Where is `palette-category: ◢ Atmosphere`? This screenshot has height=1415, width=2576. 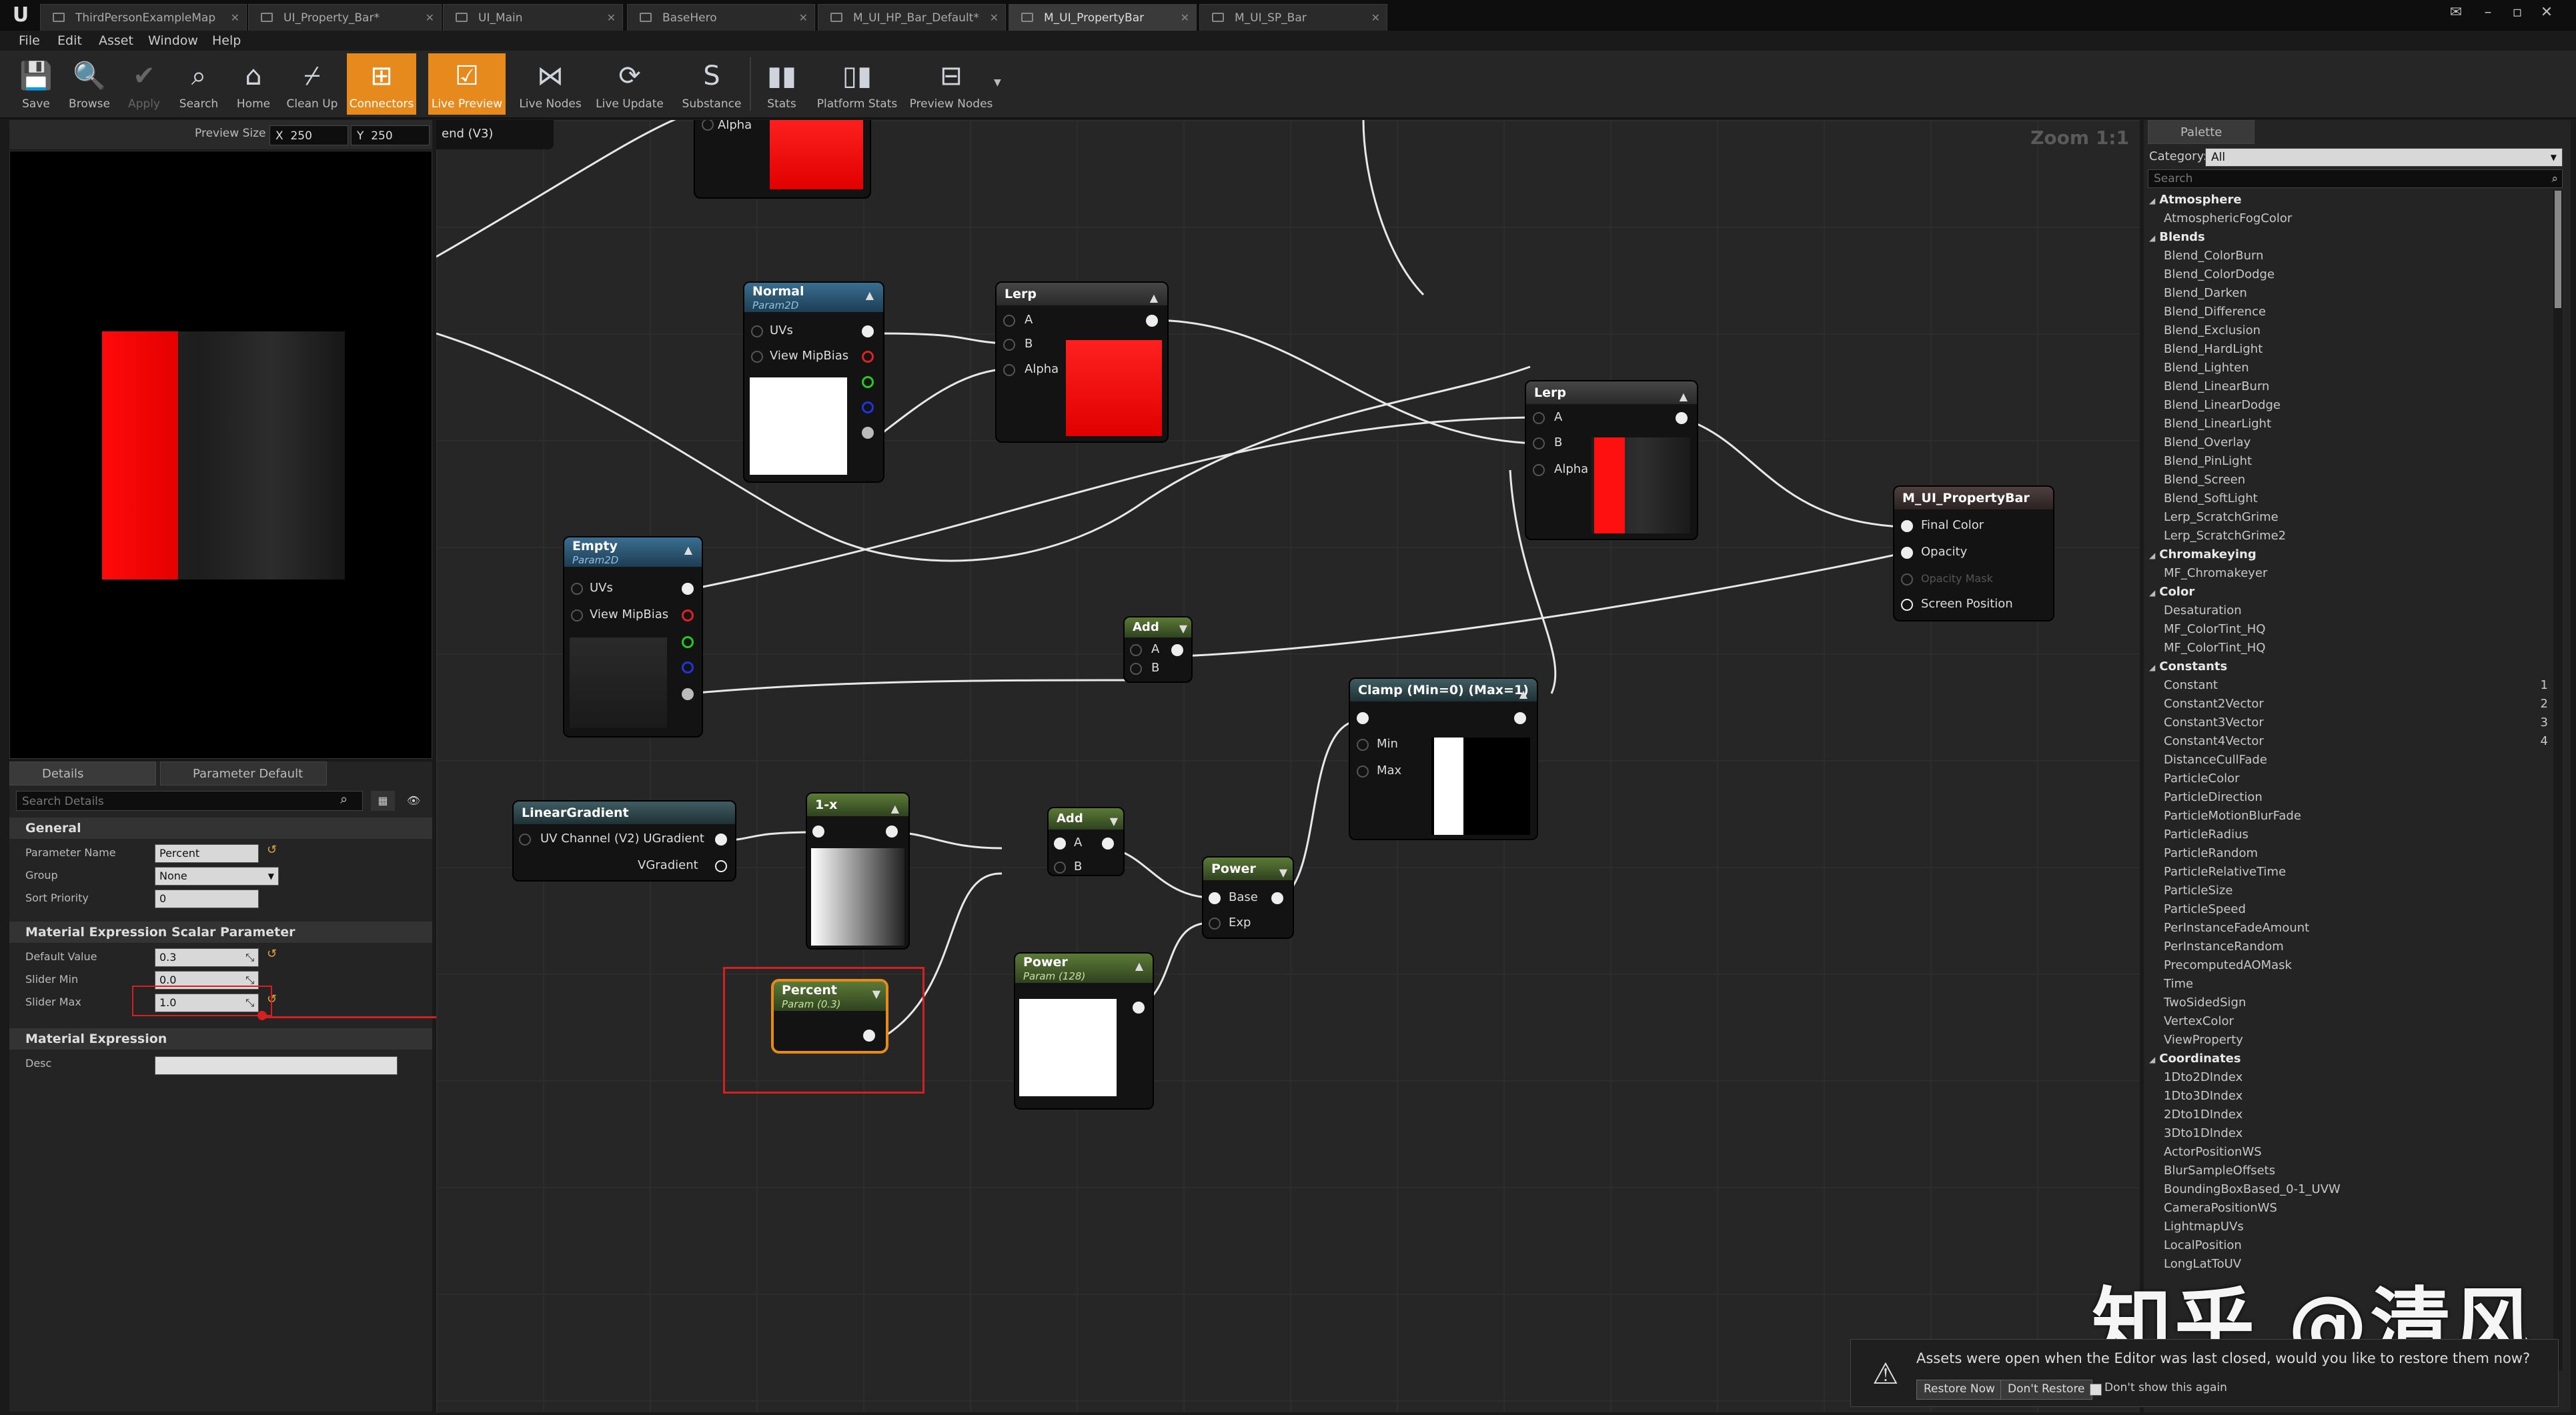
palette-category: ◢ Atmosphere is located at coordinates (2350, 200).